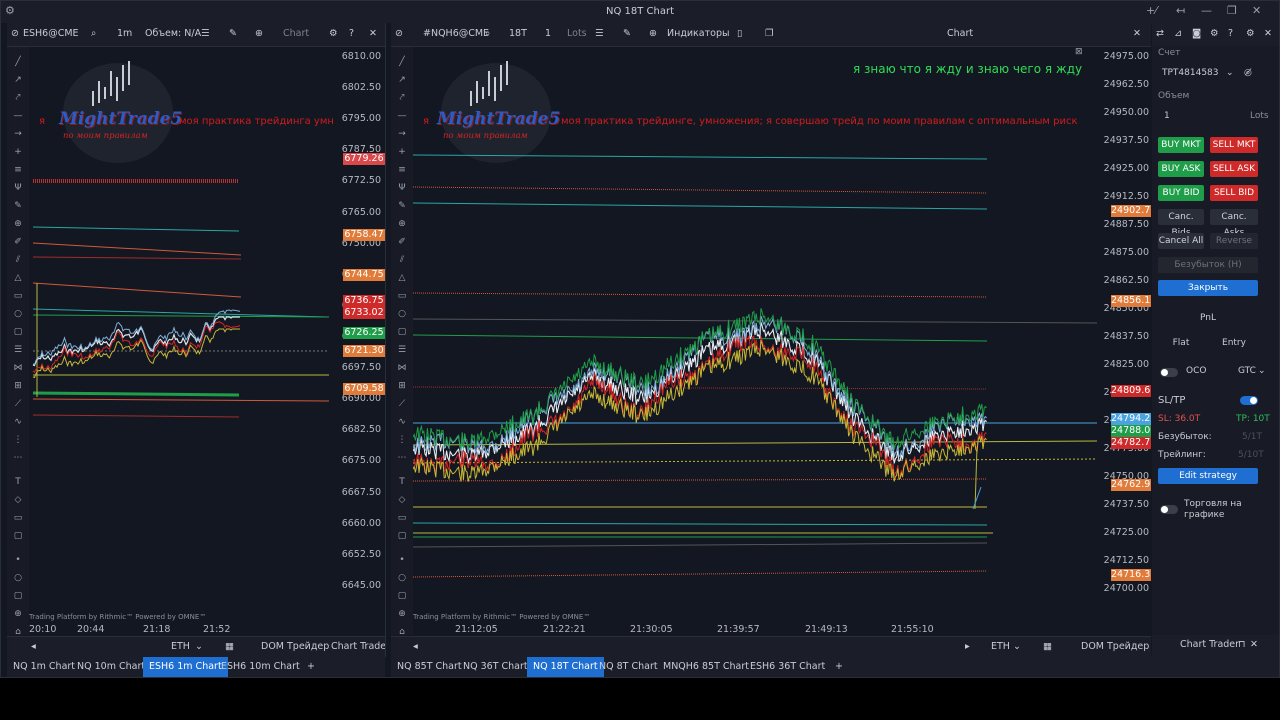  I want to click on r-hline-tool-icon: —, so click(402, 116).